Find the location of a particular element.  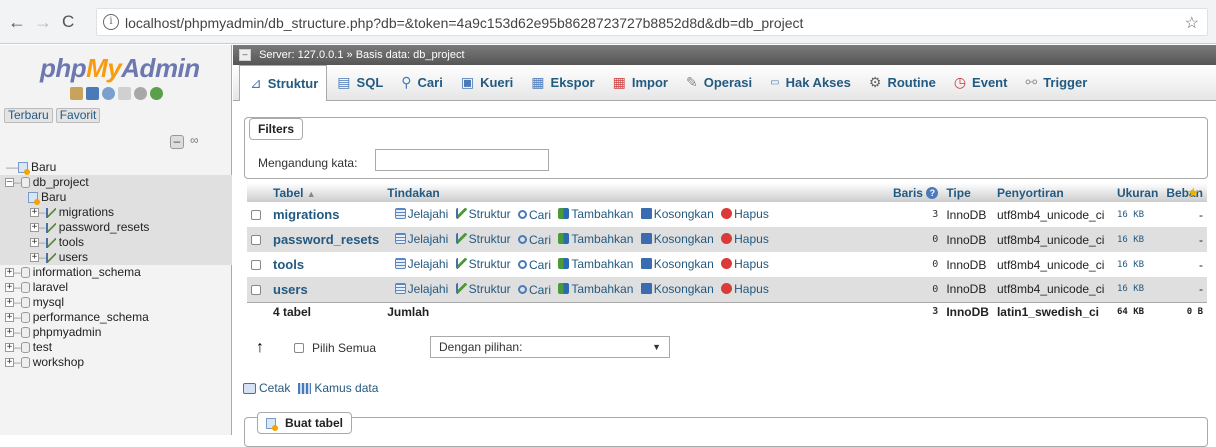

tab-import: ▦ Impor is located at coordinates (639, 83).